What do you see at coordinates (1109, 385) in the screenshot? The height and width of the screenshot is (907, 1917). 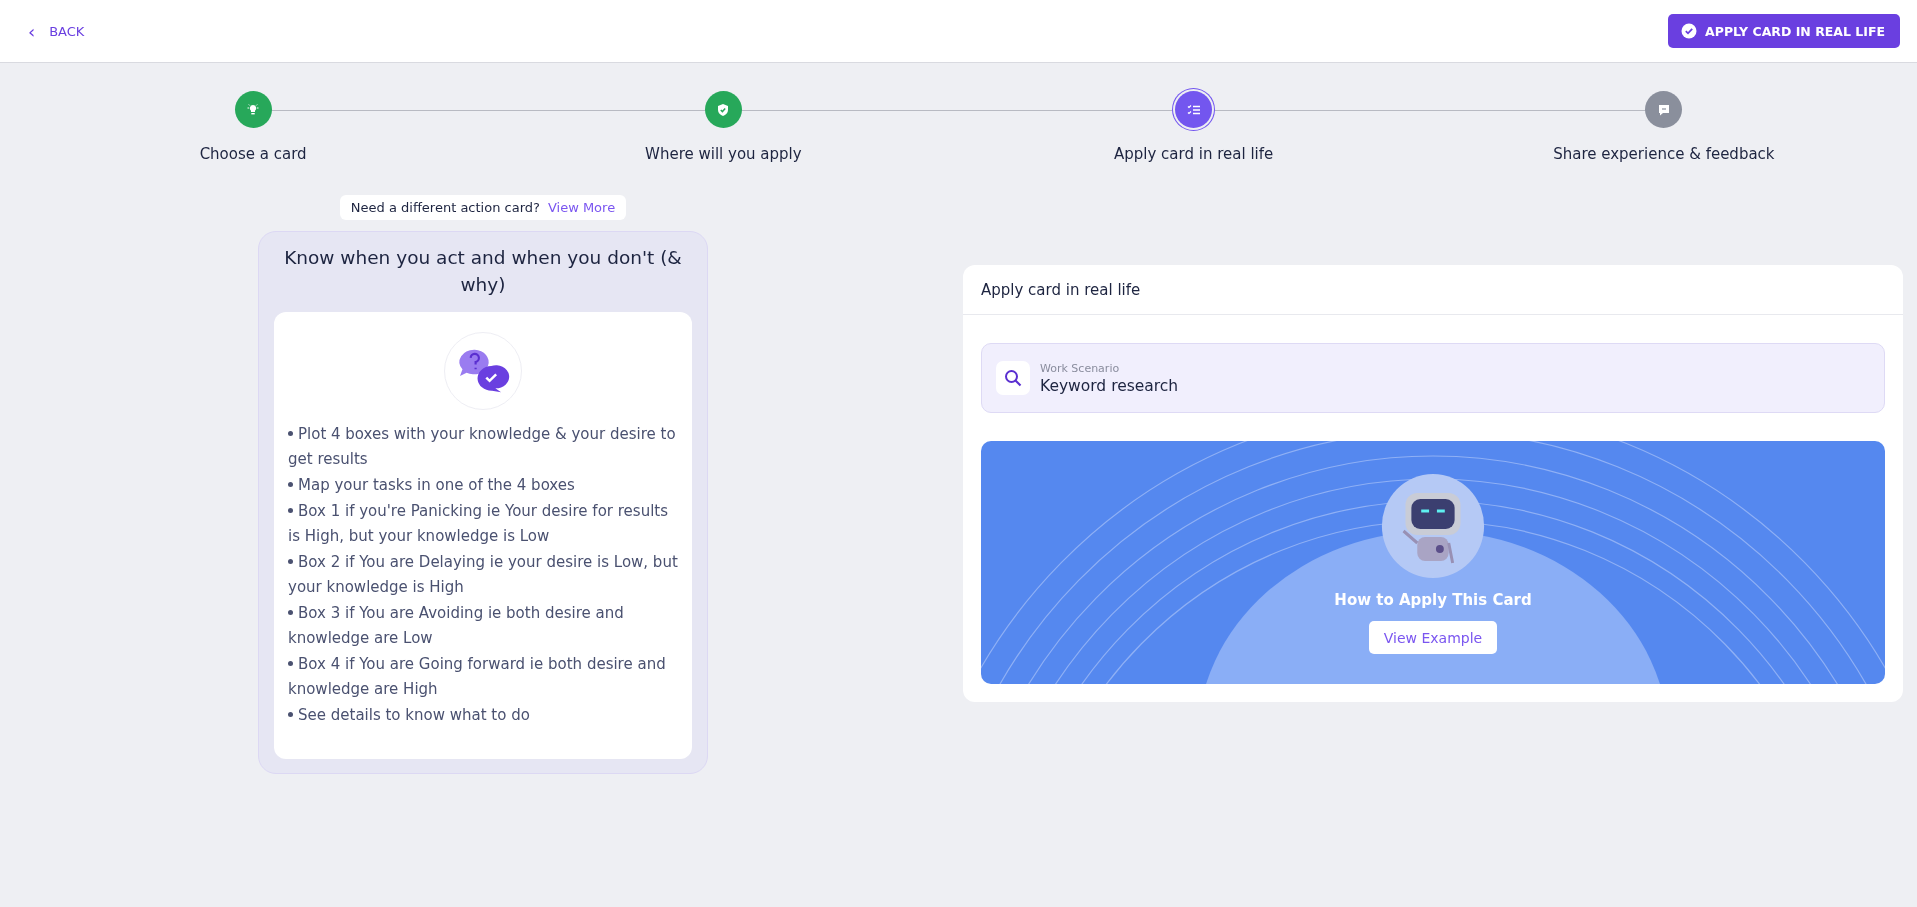 I see `field-value: Keyword research` at bounding box center [1109, 385].